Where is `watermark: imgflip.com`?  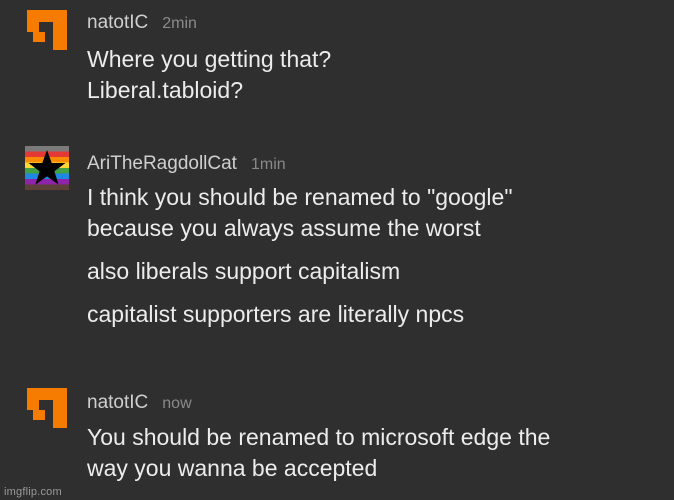
watermark: imgflip.com is located at coordinates (33, 492).